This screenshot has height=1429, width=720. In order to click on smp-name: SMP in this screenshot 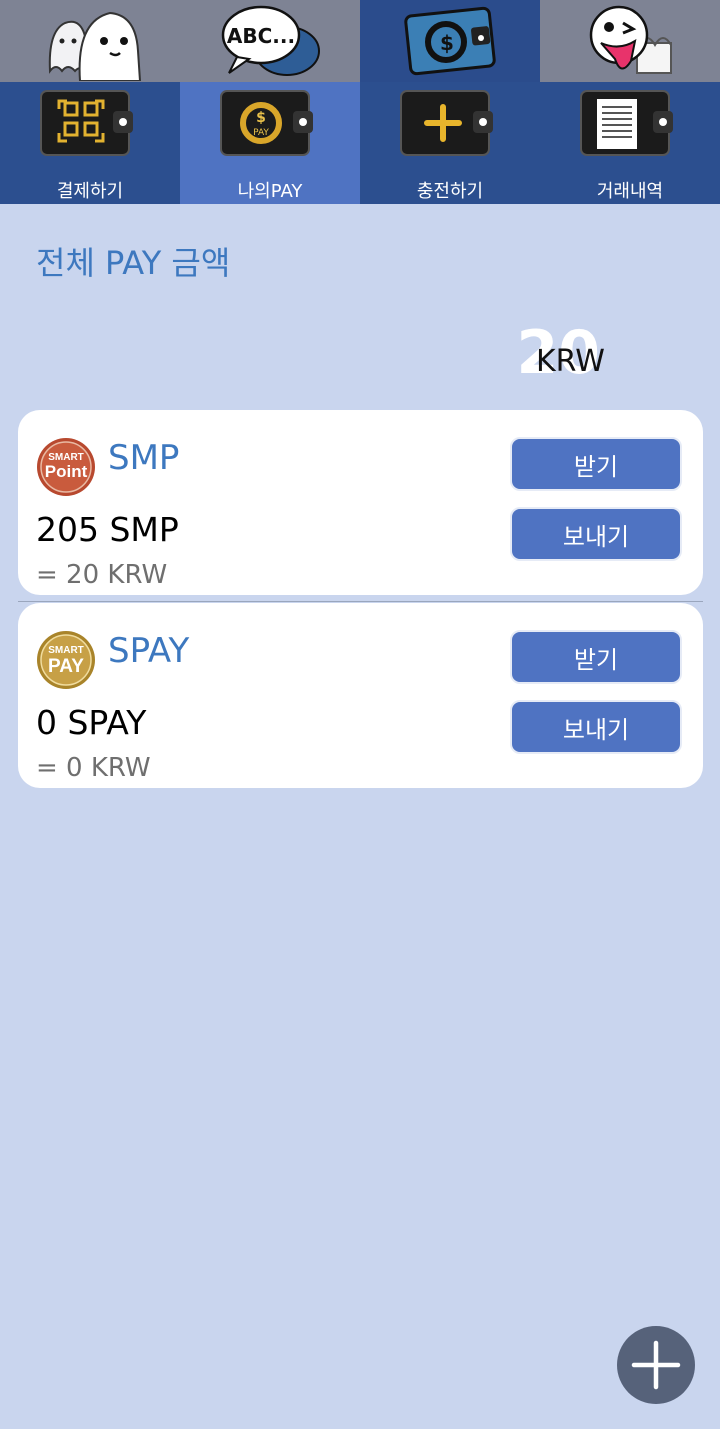, I will do `click(144, 458)`.